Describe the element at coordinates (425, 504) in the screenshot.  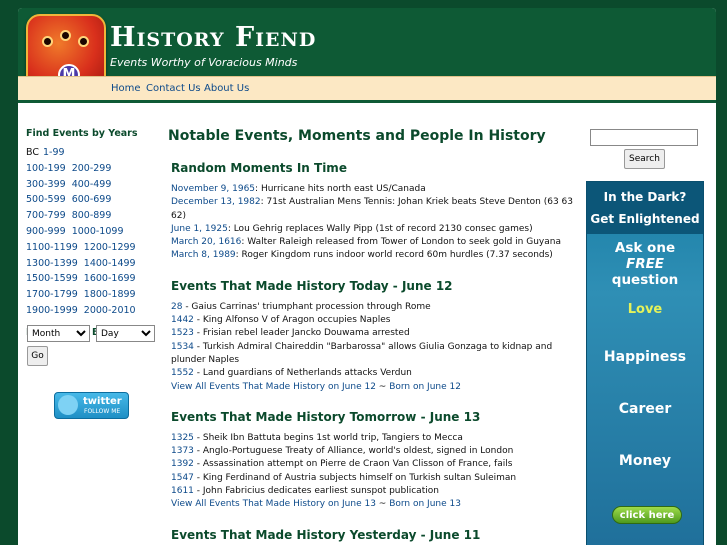
I see `born-tomorrow-link: Born on June 13` at that location.